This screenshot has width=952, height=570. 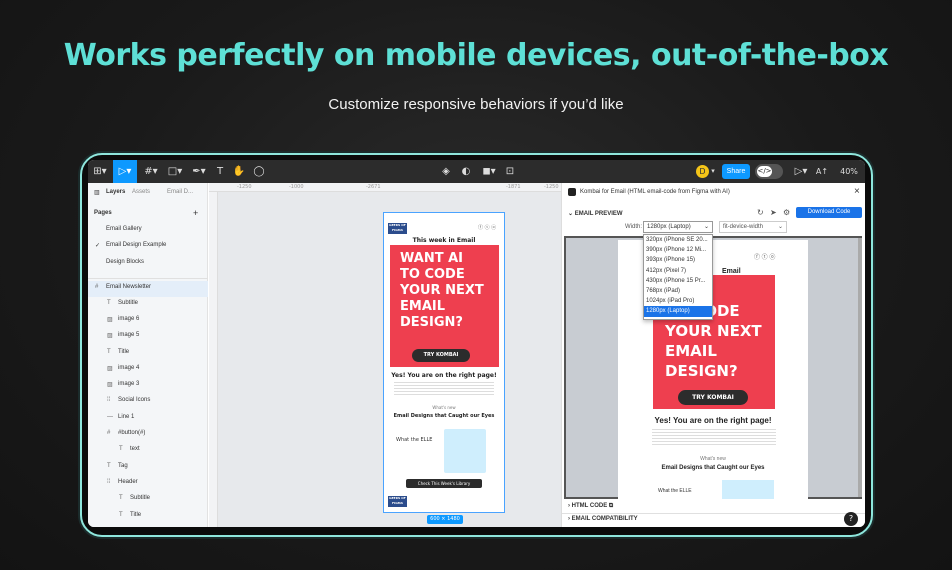 I want to click on layer-item: Tag, so click(x=123, y=466).